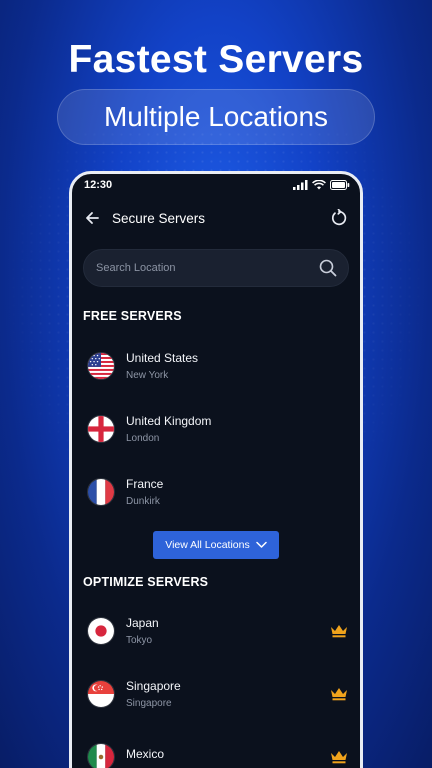 This screenshot has width=432, height=768. I want to click on page-title: Secure Servers, so click(159, 218).